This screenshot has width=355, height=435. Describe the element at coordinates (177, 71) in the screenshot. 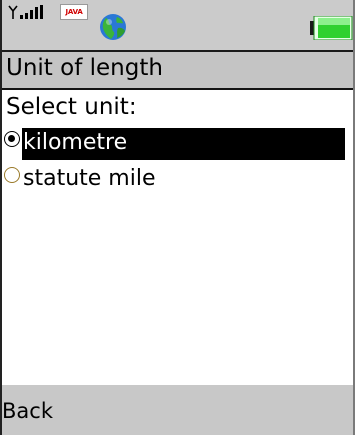

I see `title-bar: Unit of length` at that location.